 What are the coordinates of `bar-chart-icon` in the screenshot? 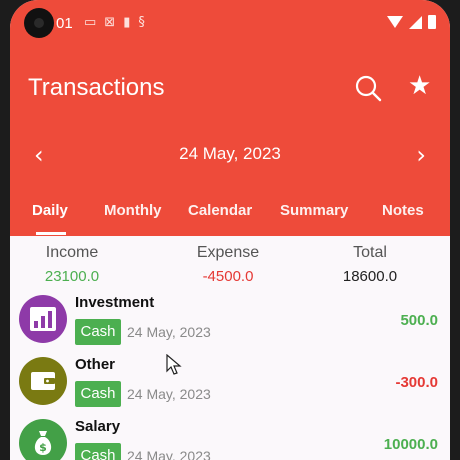 It's located at (43, 319).